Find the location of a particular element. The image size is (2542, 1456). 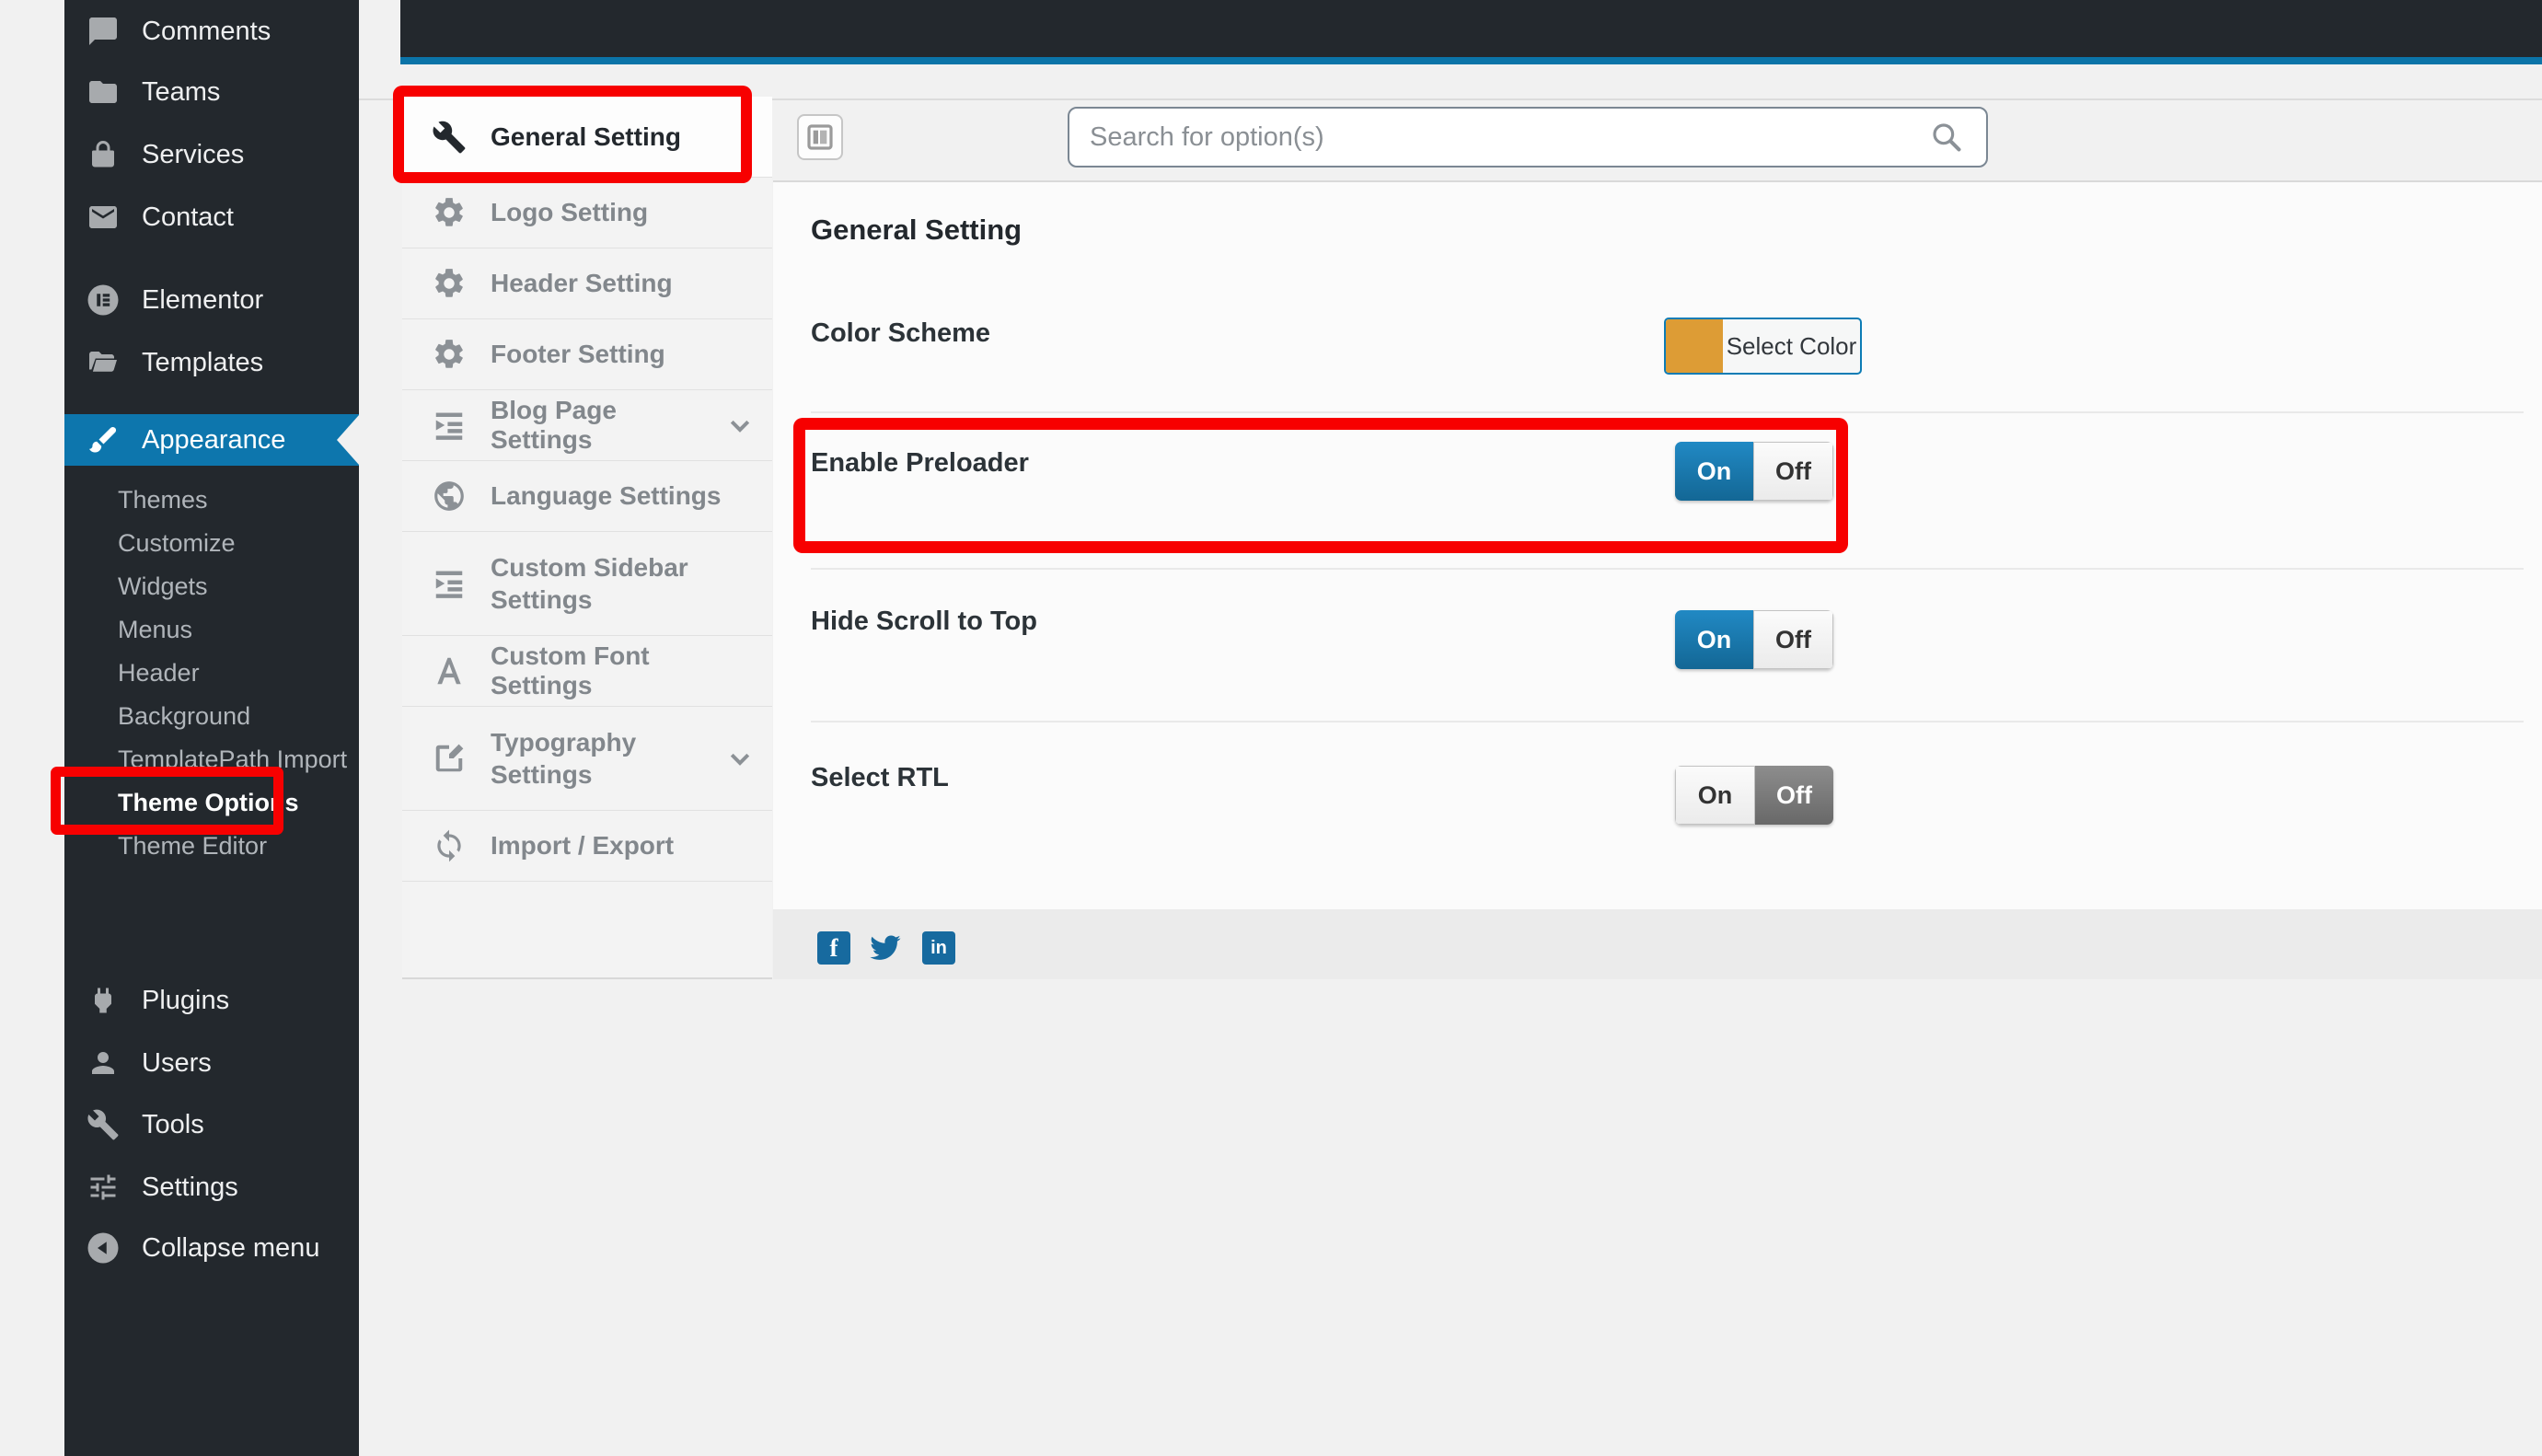

select-color-button: Select Color is located at coordinates (1763, 346).